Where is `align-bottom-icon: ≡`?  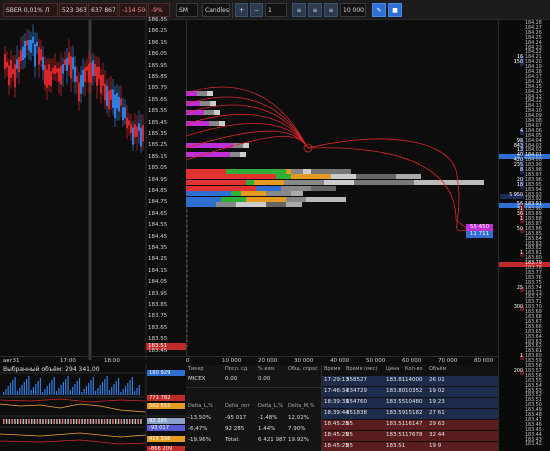
align-bottom-icon: ≡ is located at coordinates (331, 10).